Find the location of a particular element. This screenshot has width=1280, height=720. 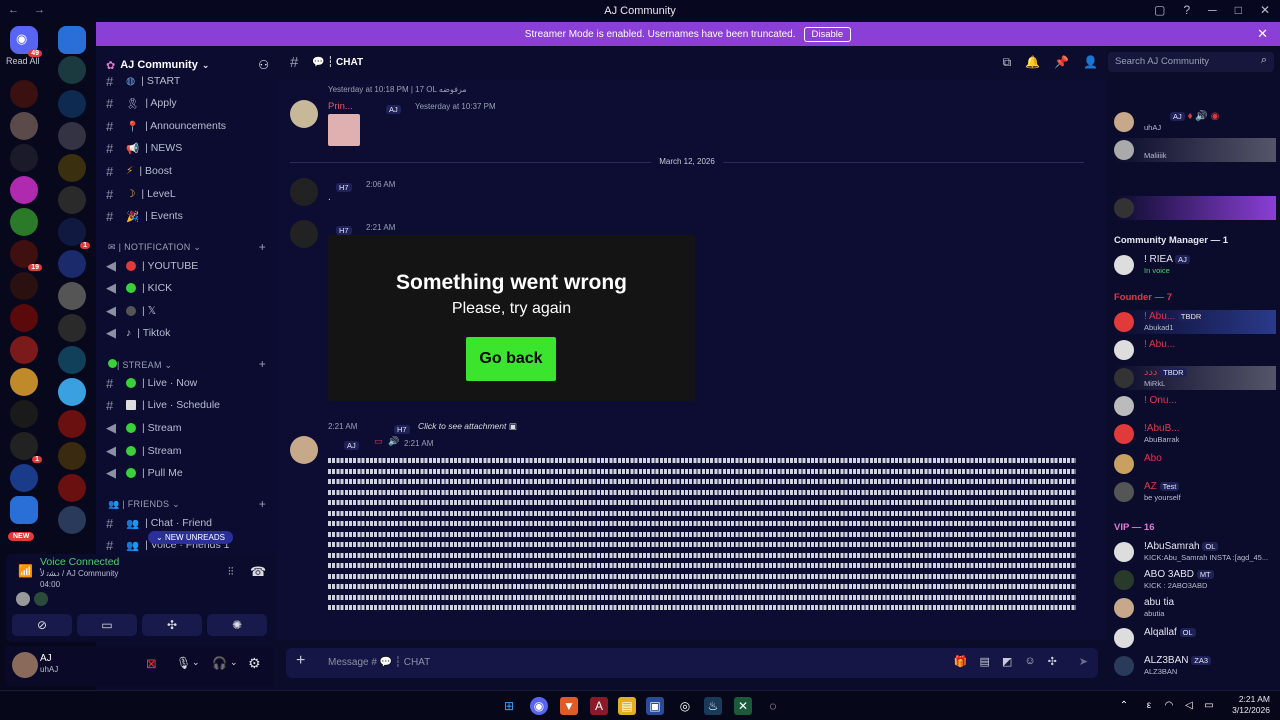

channel-boost: # ⚡ | Boost is located at coordinates (188, 171).